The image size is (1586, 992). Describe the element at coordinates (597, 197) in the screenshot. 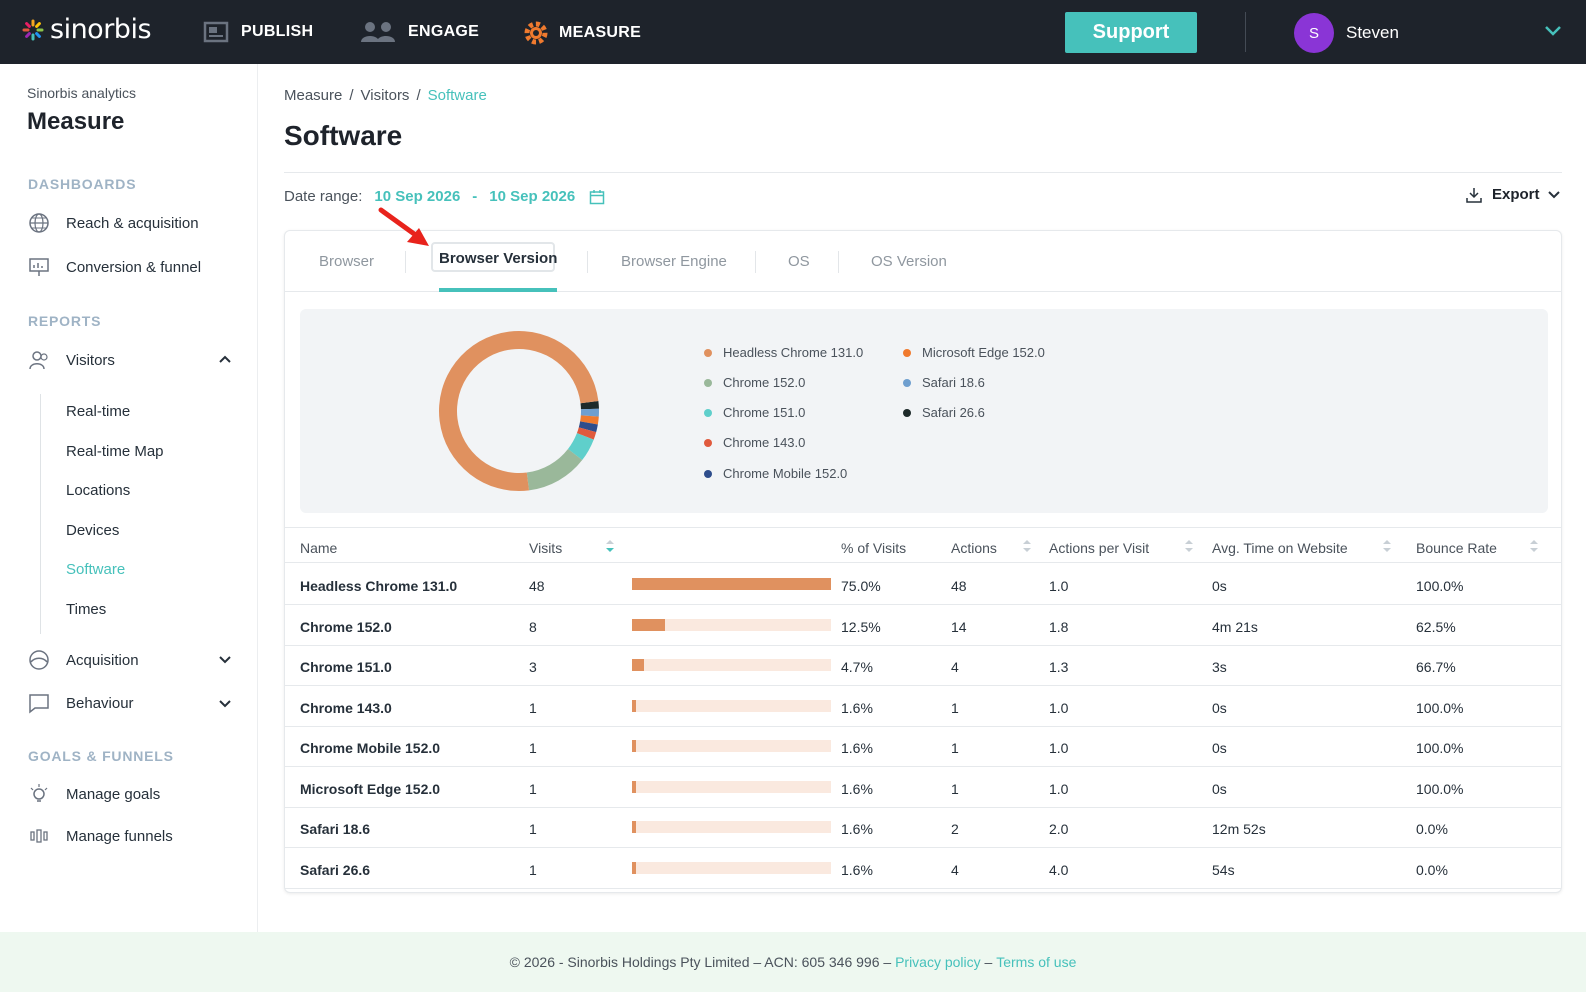

I see `calendar-icon` at that location.